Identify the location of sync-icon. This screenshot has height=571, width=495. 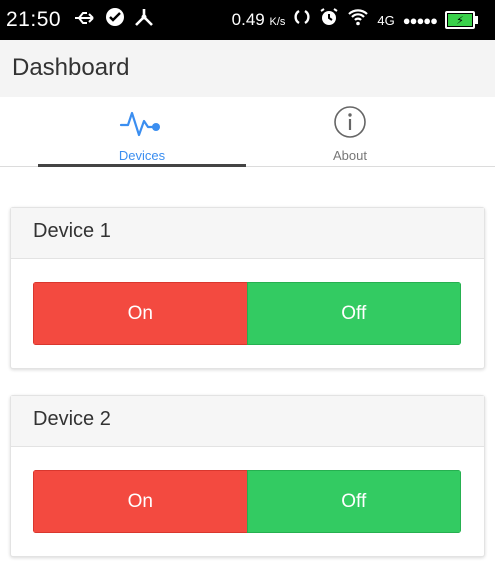
(302, 20).